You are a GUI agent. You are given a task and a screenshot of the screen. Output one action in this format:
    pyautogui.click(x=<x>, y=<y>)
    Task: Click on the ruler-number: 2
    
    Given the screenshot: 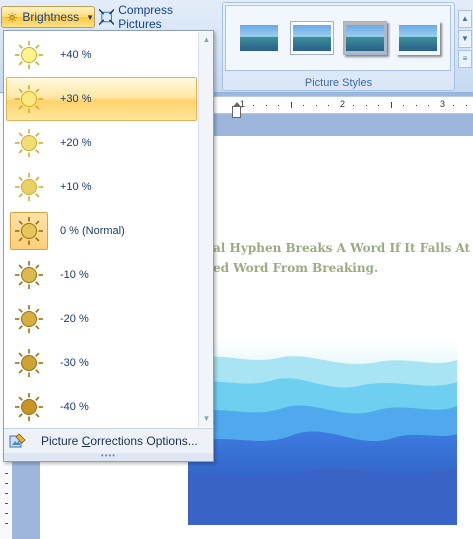 What is the action you would take?
    pyautogui.click(x=343, y=104)
    